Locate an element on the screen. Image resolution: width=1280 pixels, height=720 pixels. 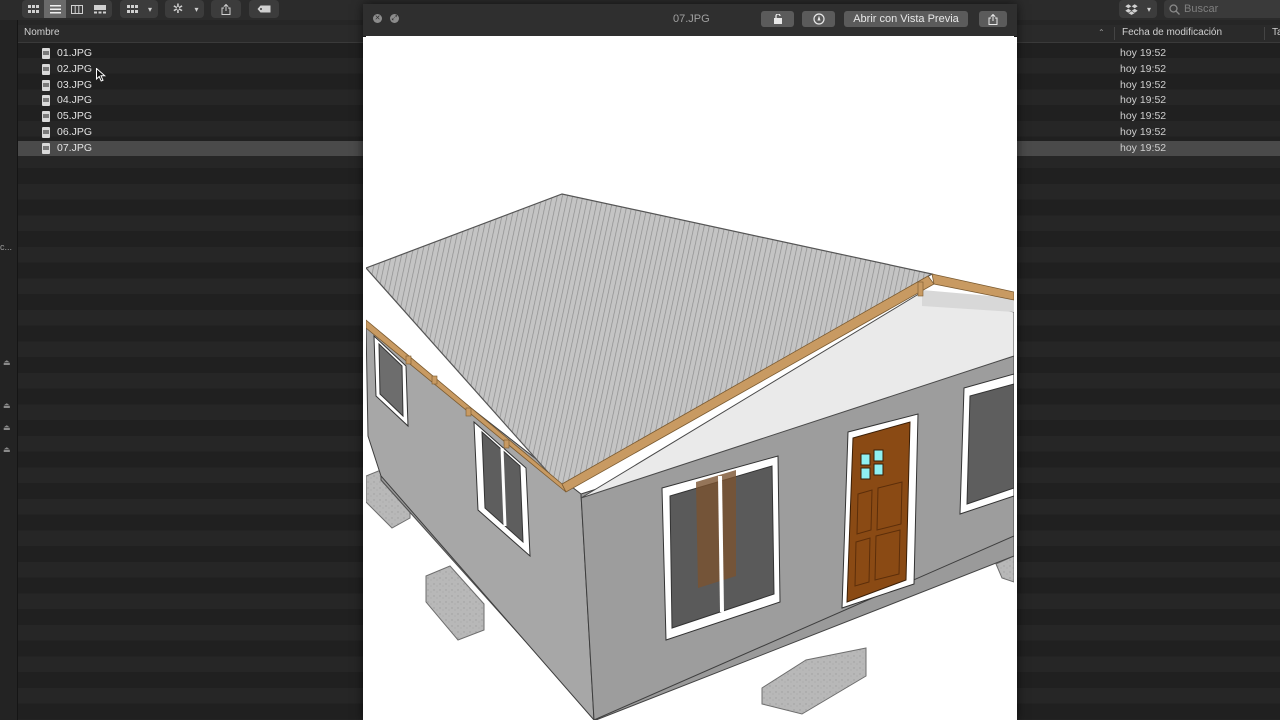
mouse-cursor-icon is located at coordinates (101, 75).